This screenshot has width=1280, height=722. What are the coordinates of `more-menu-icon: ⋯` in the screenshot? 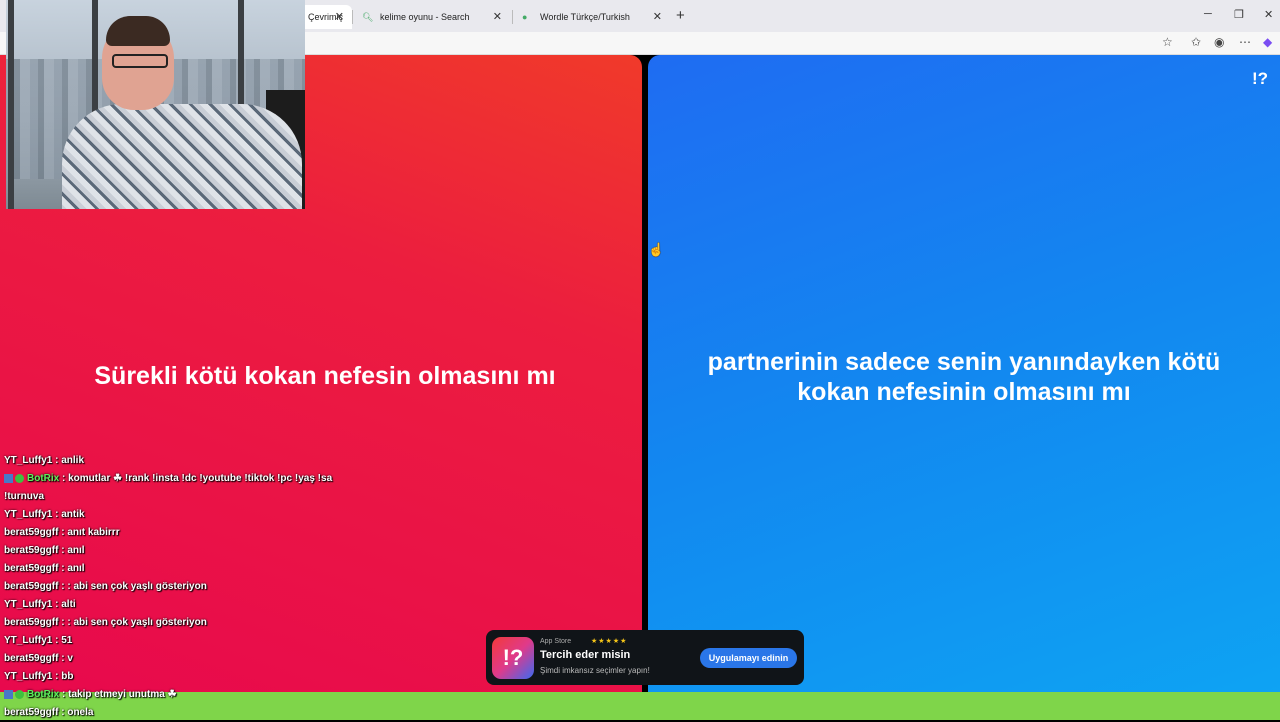 It's located at (1245, 42).